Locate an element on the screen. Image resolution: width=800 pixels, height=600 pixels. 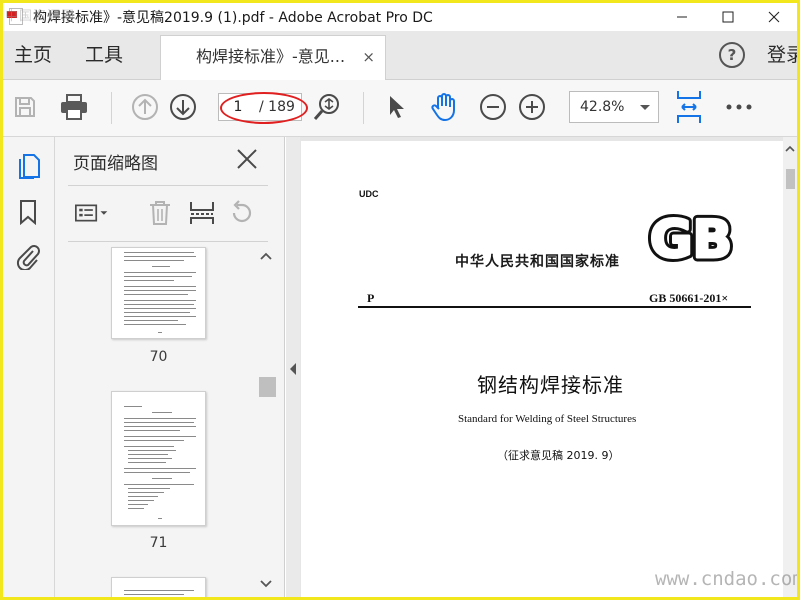
bookmark-icon is located at coordinates (28, 212).